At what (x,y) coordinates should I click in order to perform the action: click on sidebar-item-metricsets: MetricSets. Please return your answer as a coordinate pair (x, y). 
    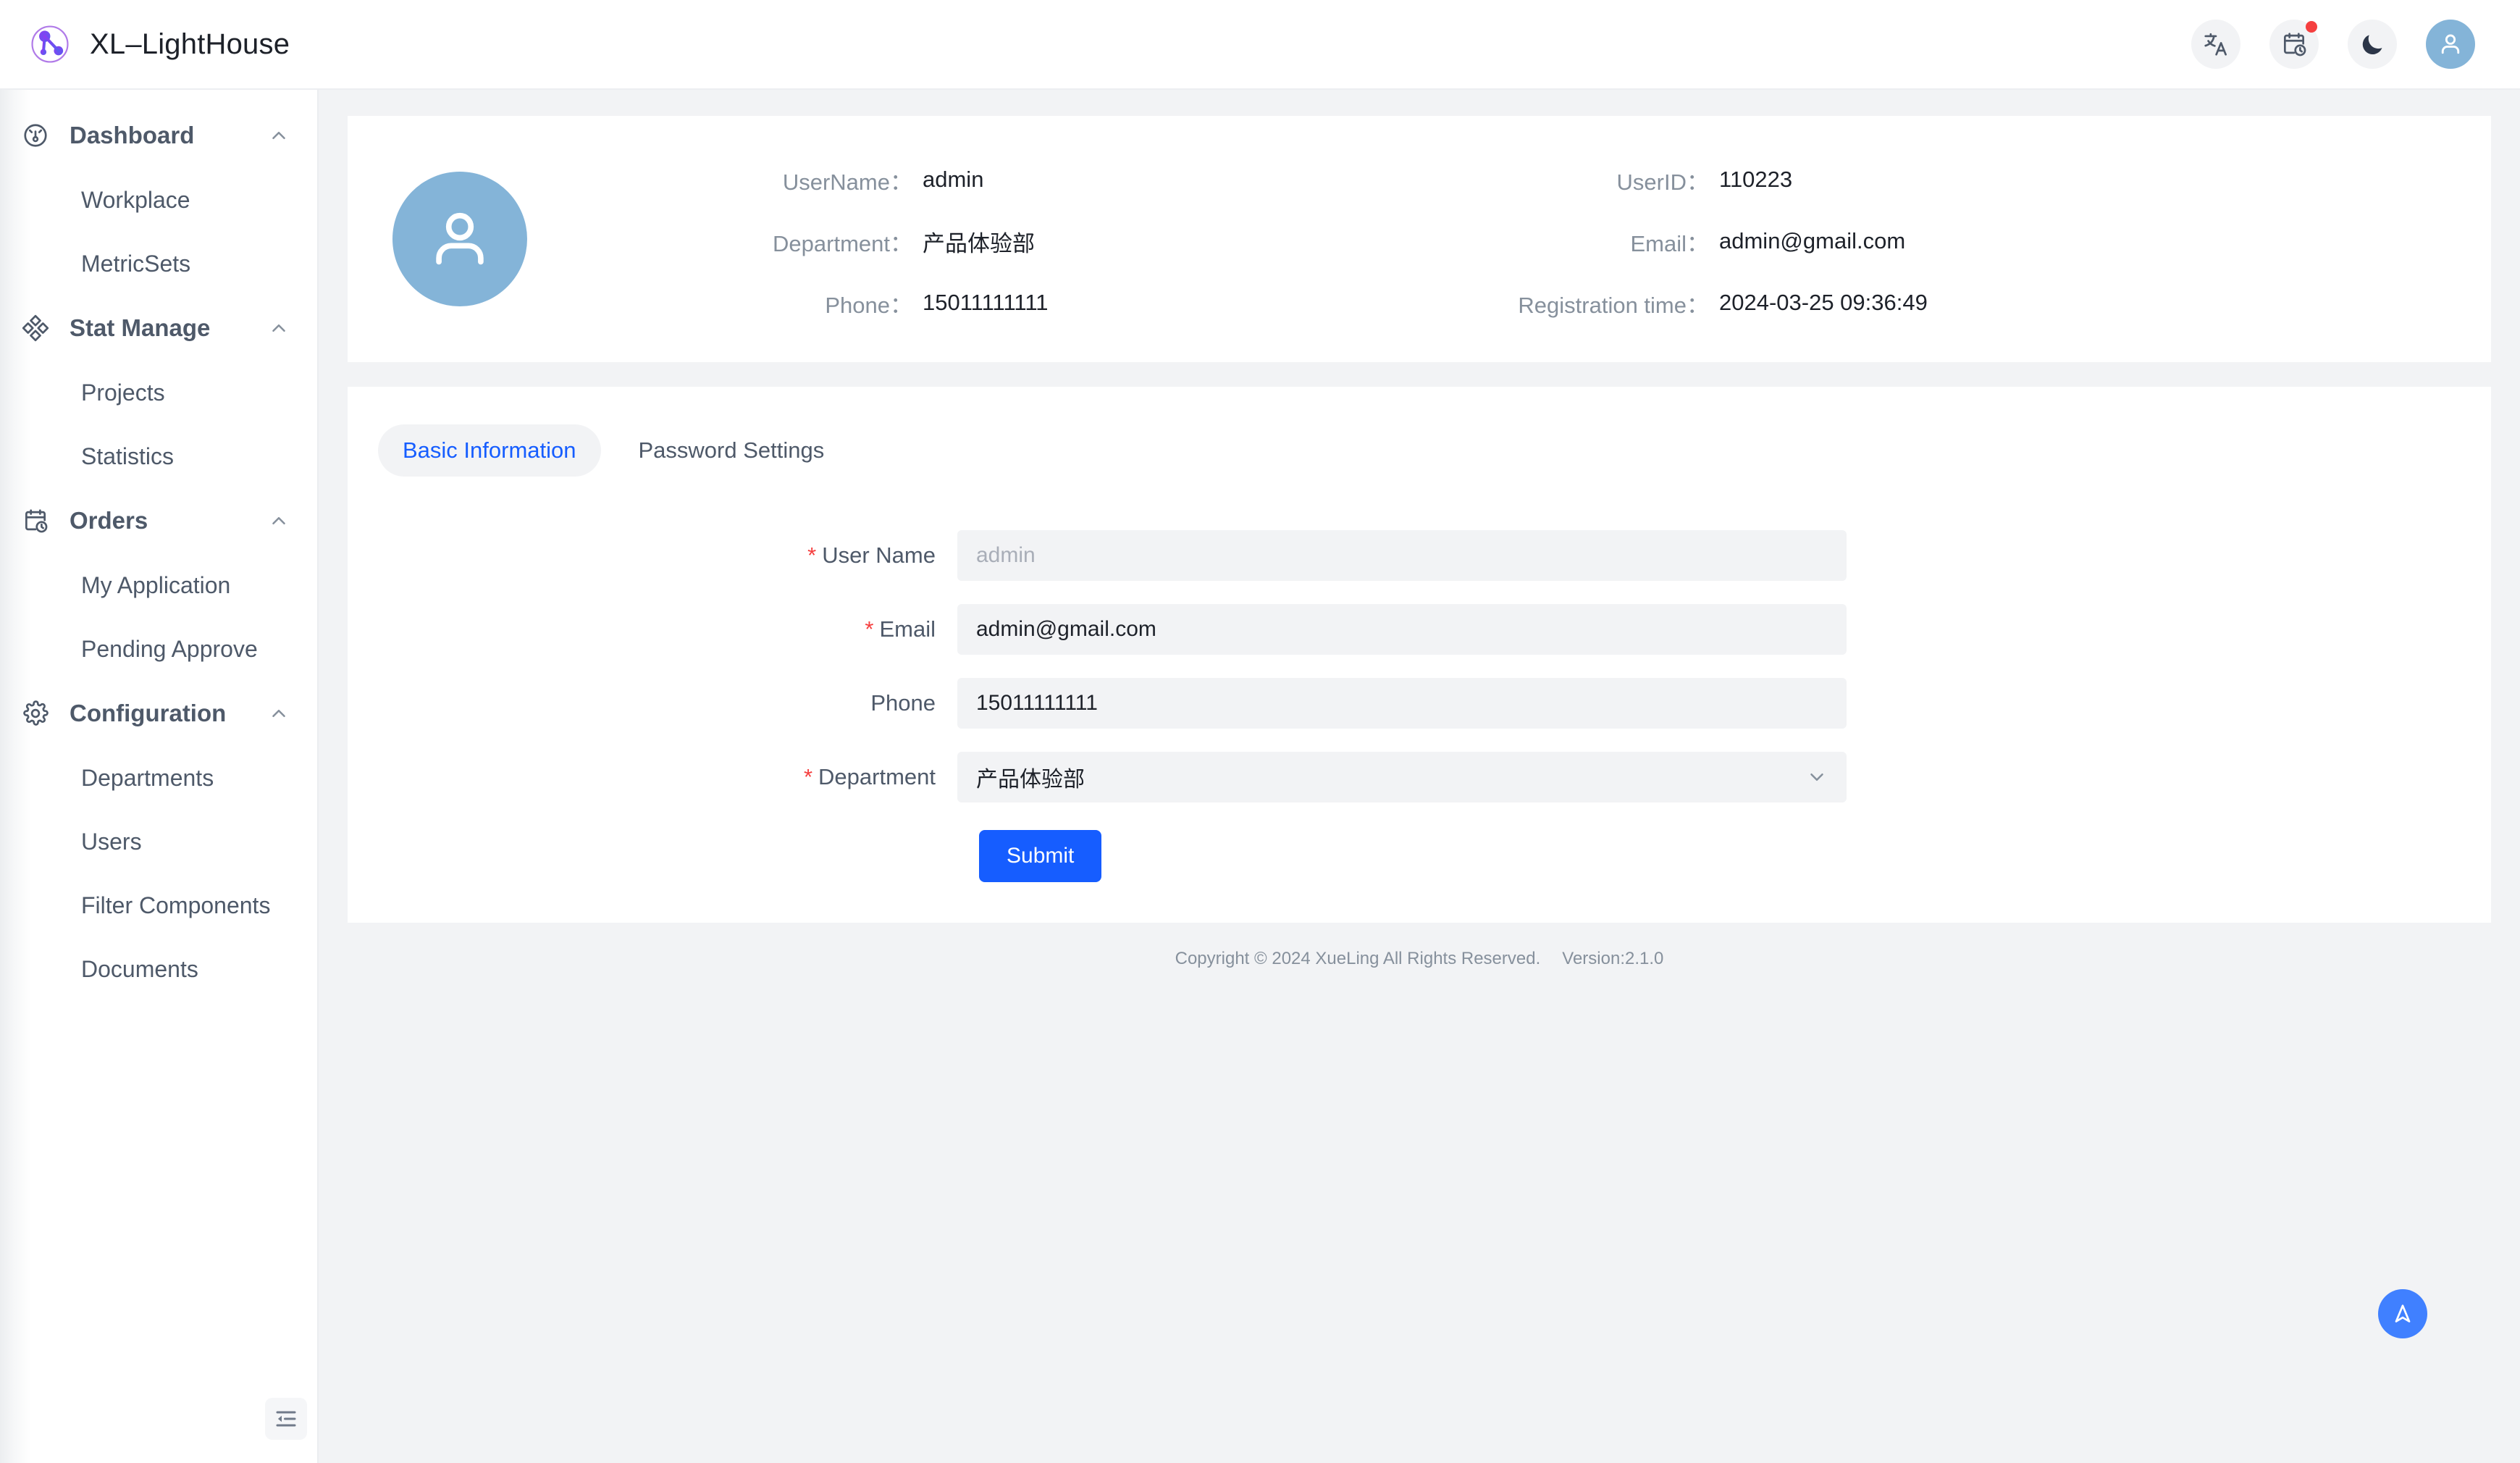
    Looking at the image, I should click on (158, 263).